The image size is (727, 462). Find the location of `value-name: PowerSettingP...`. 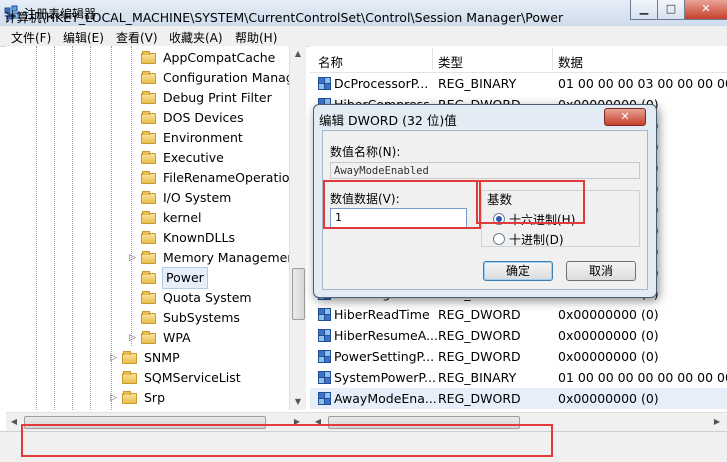

value-name: PowerSettingP... is located at coordinates (384, 356).